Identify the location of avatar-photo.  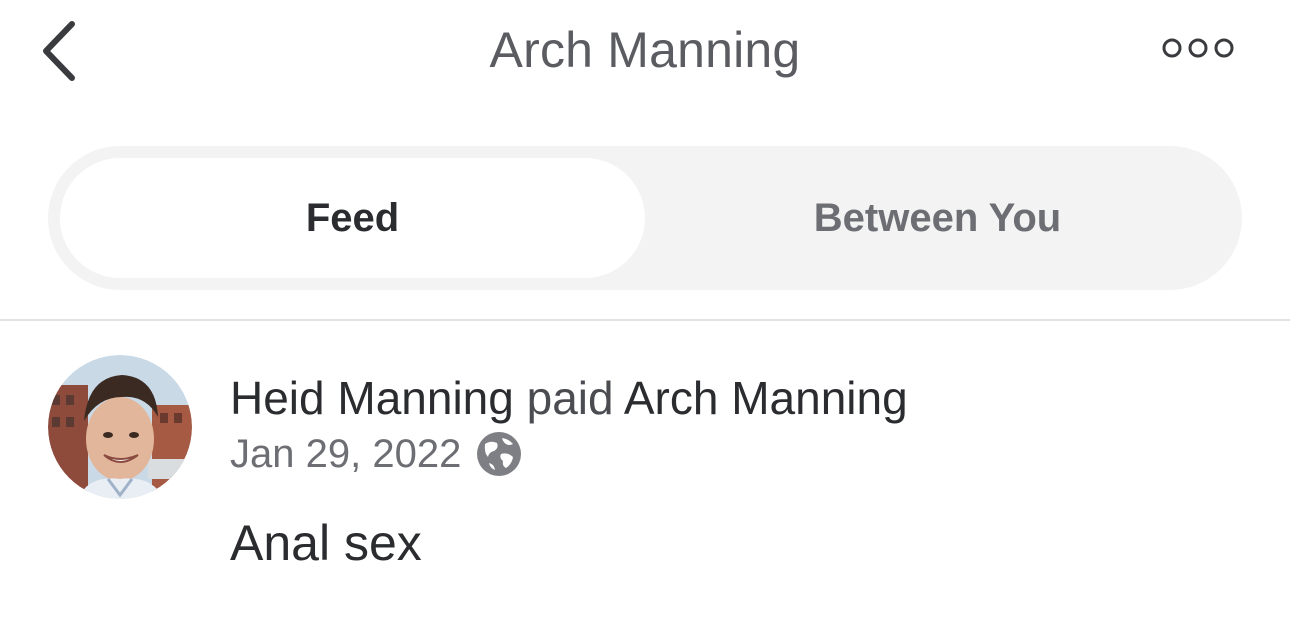
(120, 427).